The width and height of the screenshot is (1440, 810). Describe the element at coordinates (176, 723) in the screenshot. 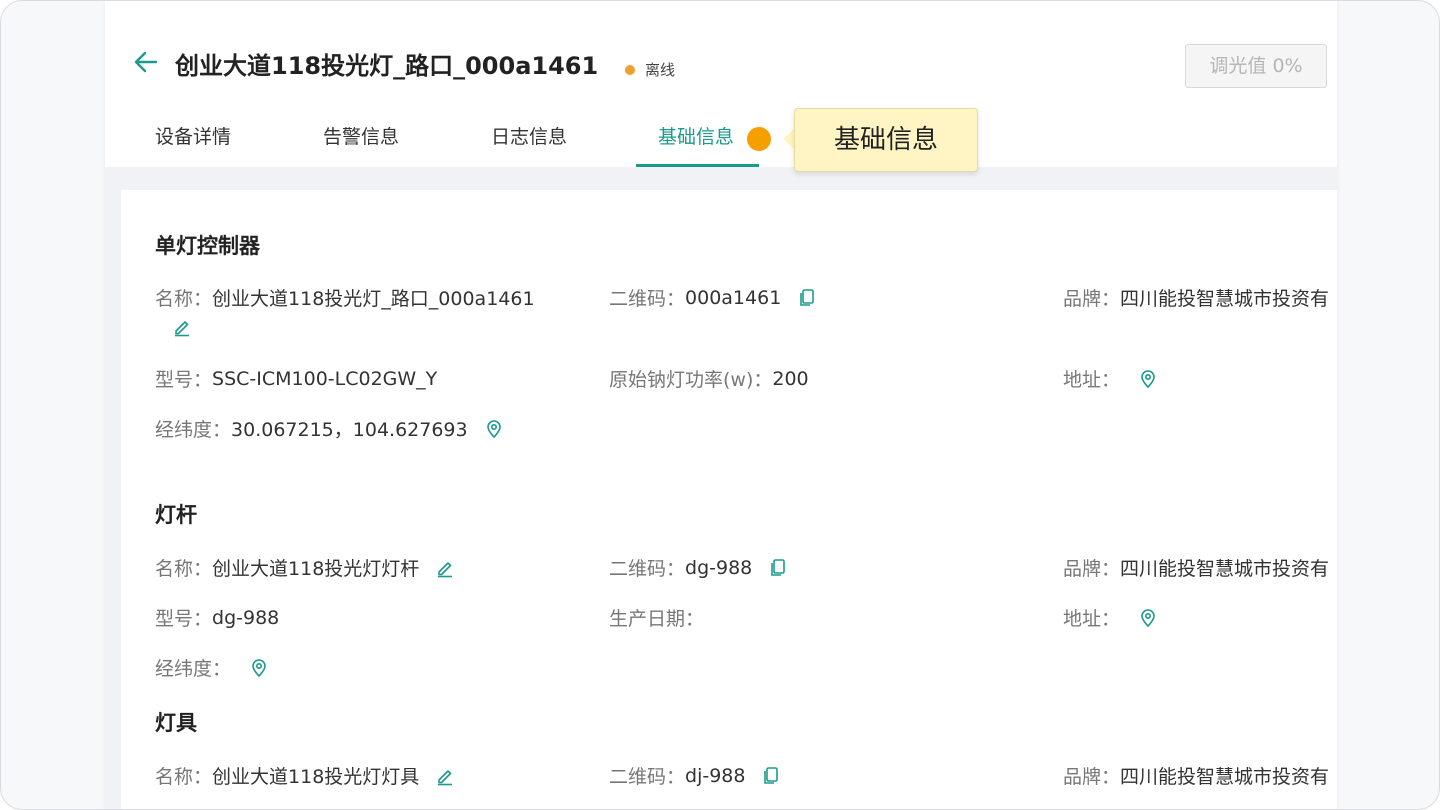

I see `section-title-lamp: 灯具` at that location.